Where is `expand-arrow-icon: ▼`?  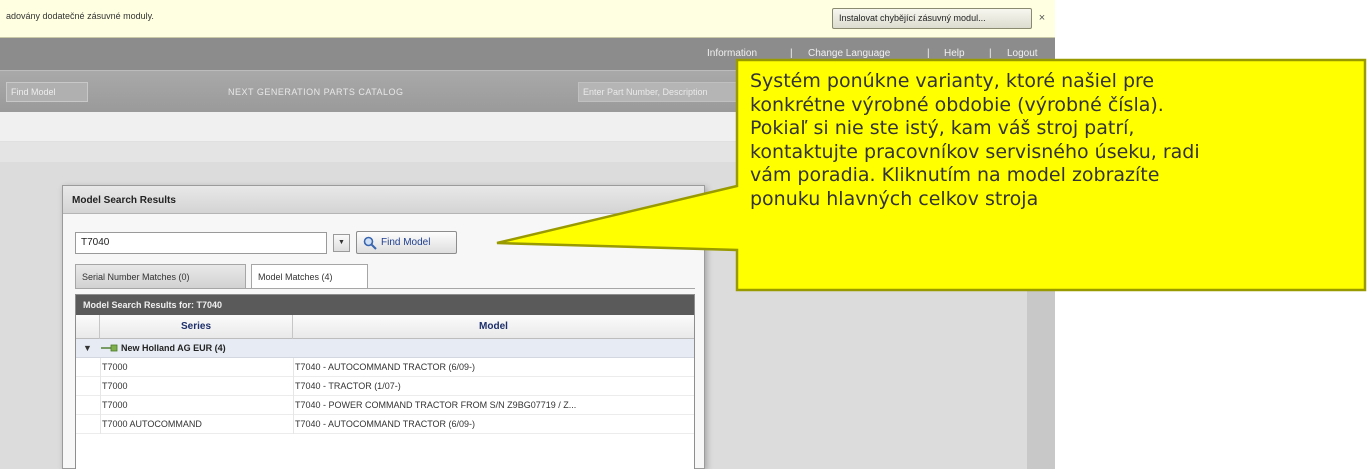
expand-arrow-icon: ▼ is located at coordinates (88, 348).